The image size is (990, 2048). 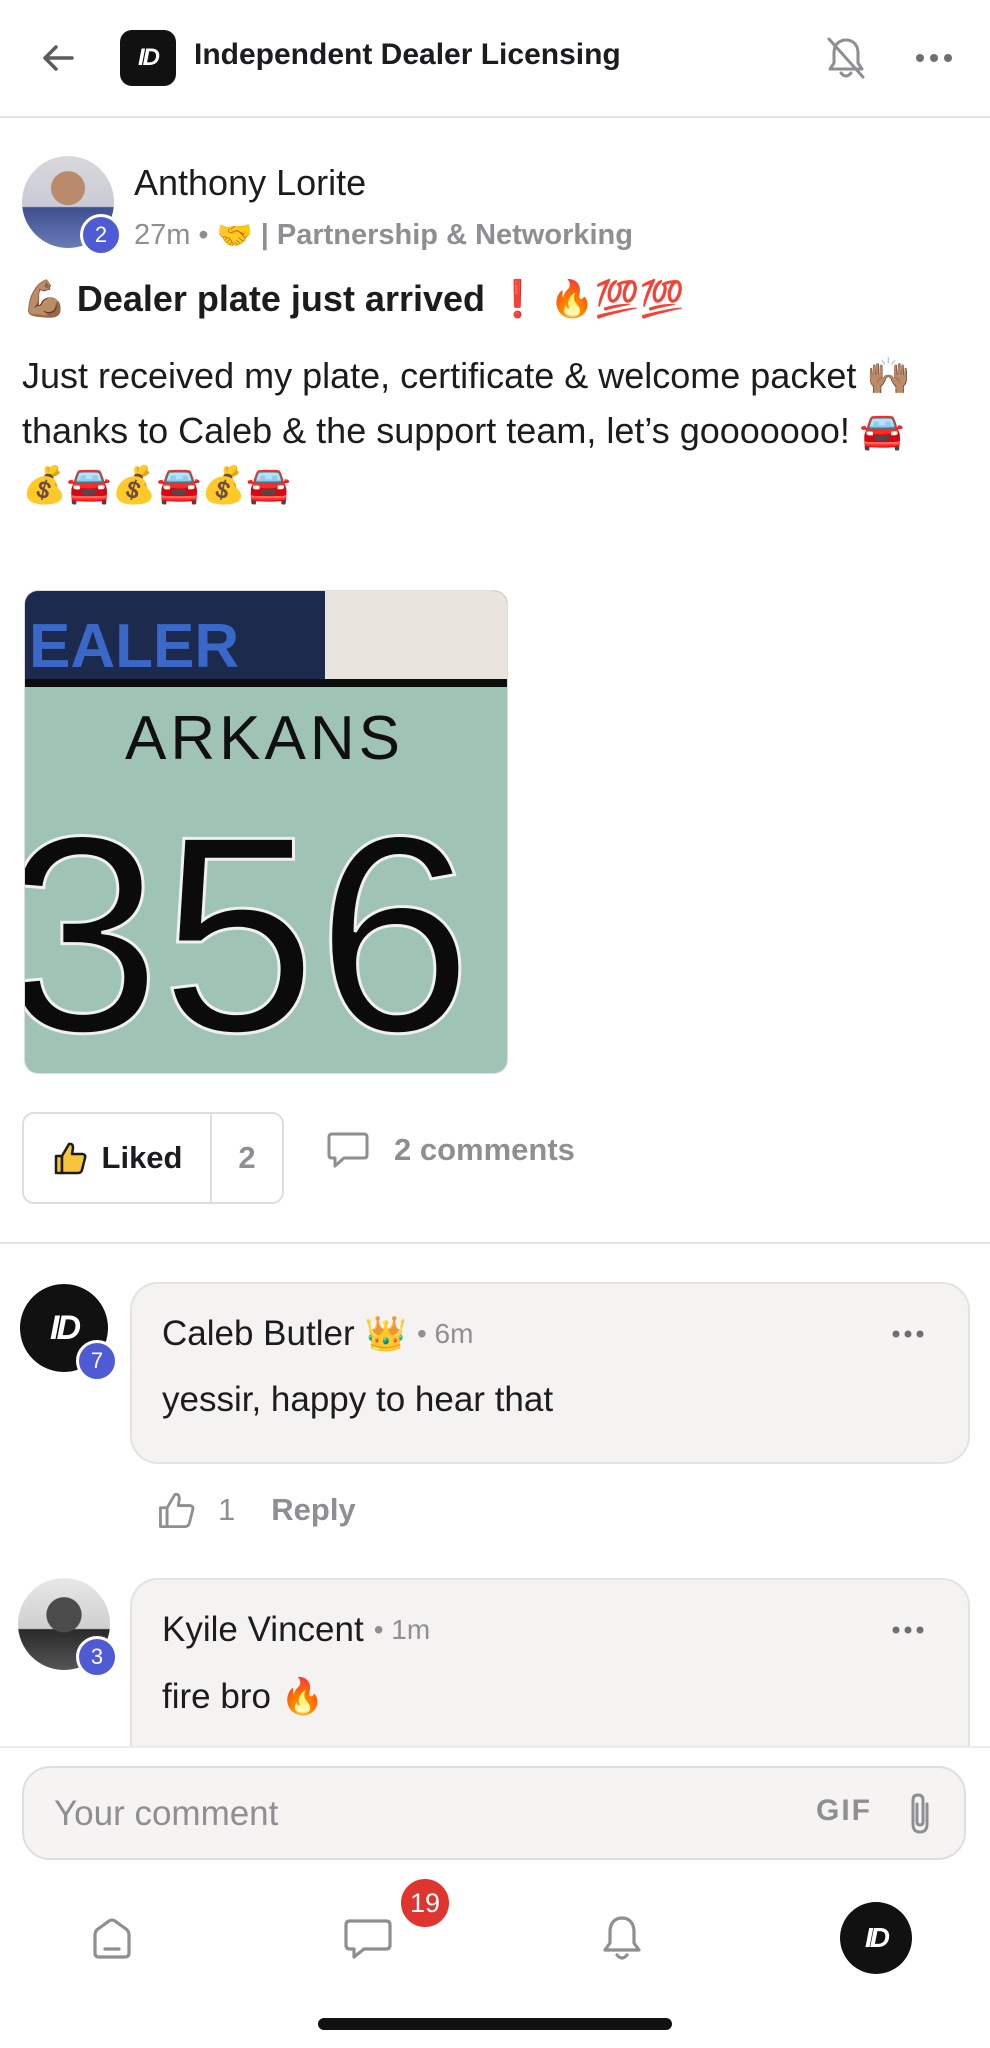 I want to click on profile-avatar: ID, so click(x=876, y=1938).